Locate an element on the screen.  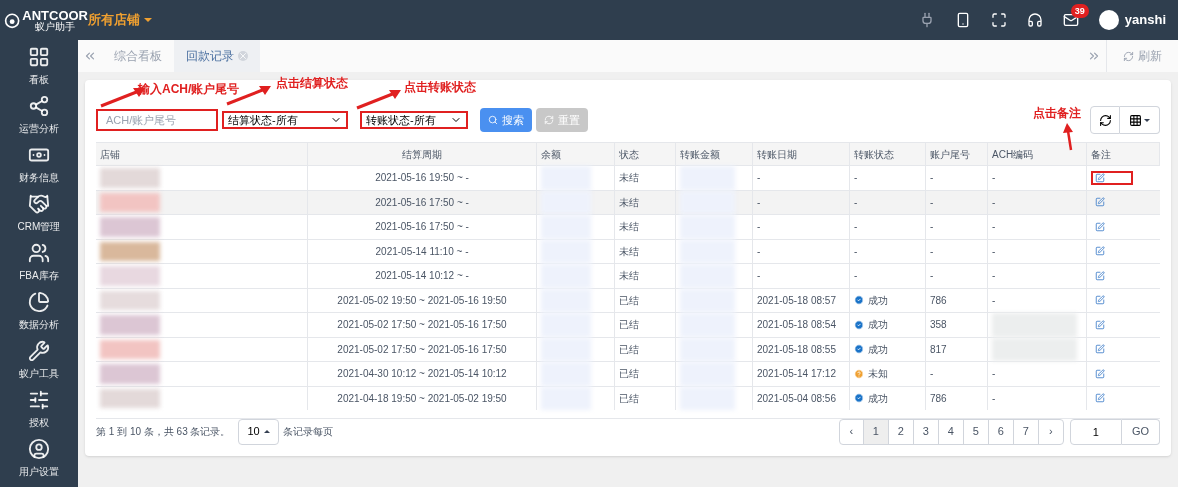
table-cell-text: 786 is located at coordinates (938, 398).